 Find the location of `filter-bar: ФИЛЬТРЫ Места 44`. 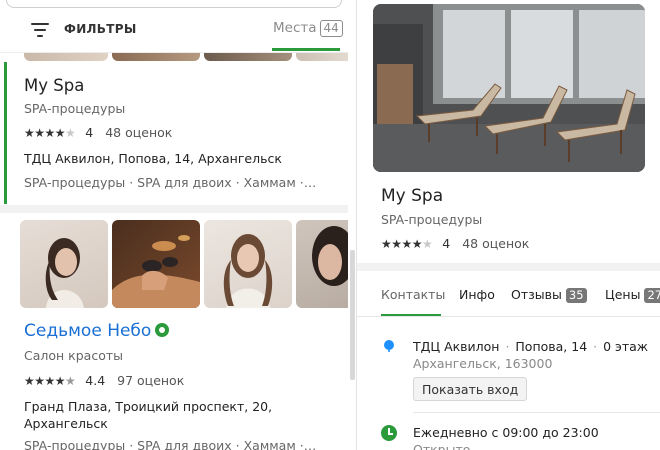

filter-bar: ФИЛЬТРЫ Места 44 is located at coordinates (174, 31).